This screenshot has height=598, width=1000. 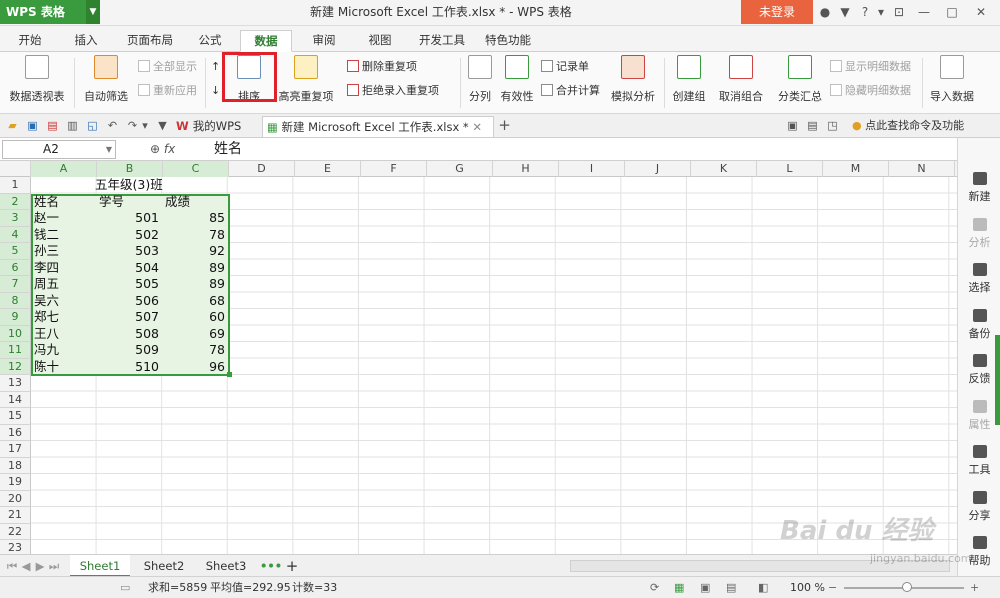 What do you see at coordinates (129, 350) in the screenshot?
I see `cell-id: 509` at bounding box center [129, 350].